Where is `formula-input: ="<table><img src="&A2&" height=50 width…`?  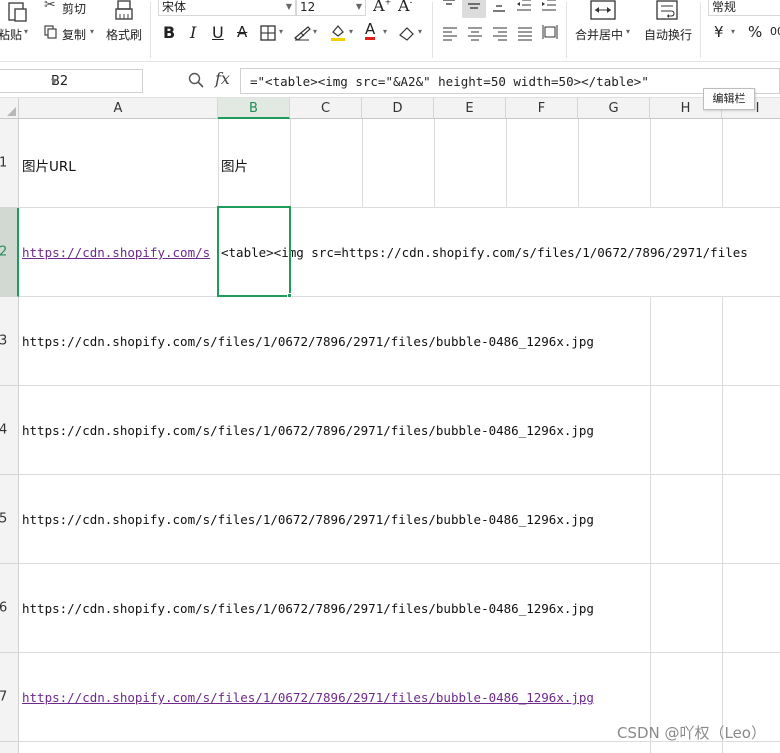
formula-input: ="<table><img src="&A2&" height=50 width… is located at coordinates (510, 81).